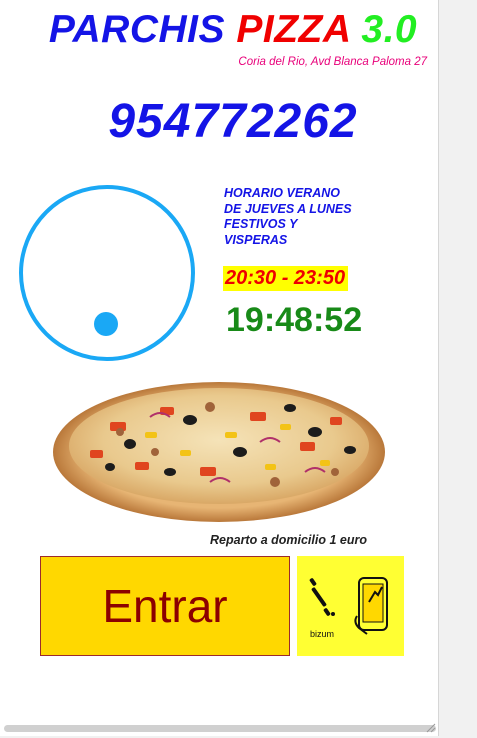  What do you see at coordinates (233, 30) in the screenshot?
I see `site-title: PARCHIS PIZZA 3.0` at bounding box center [233, 30].